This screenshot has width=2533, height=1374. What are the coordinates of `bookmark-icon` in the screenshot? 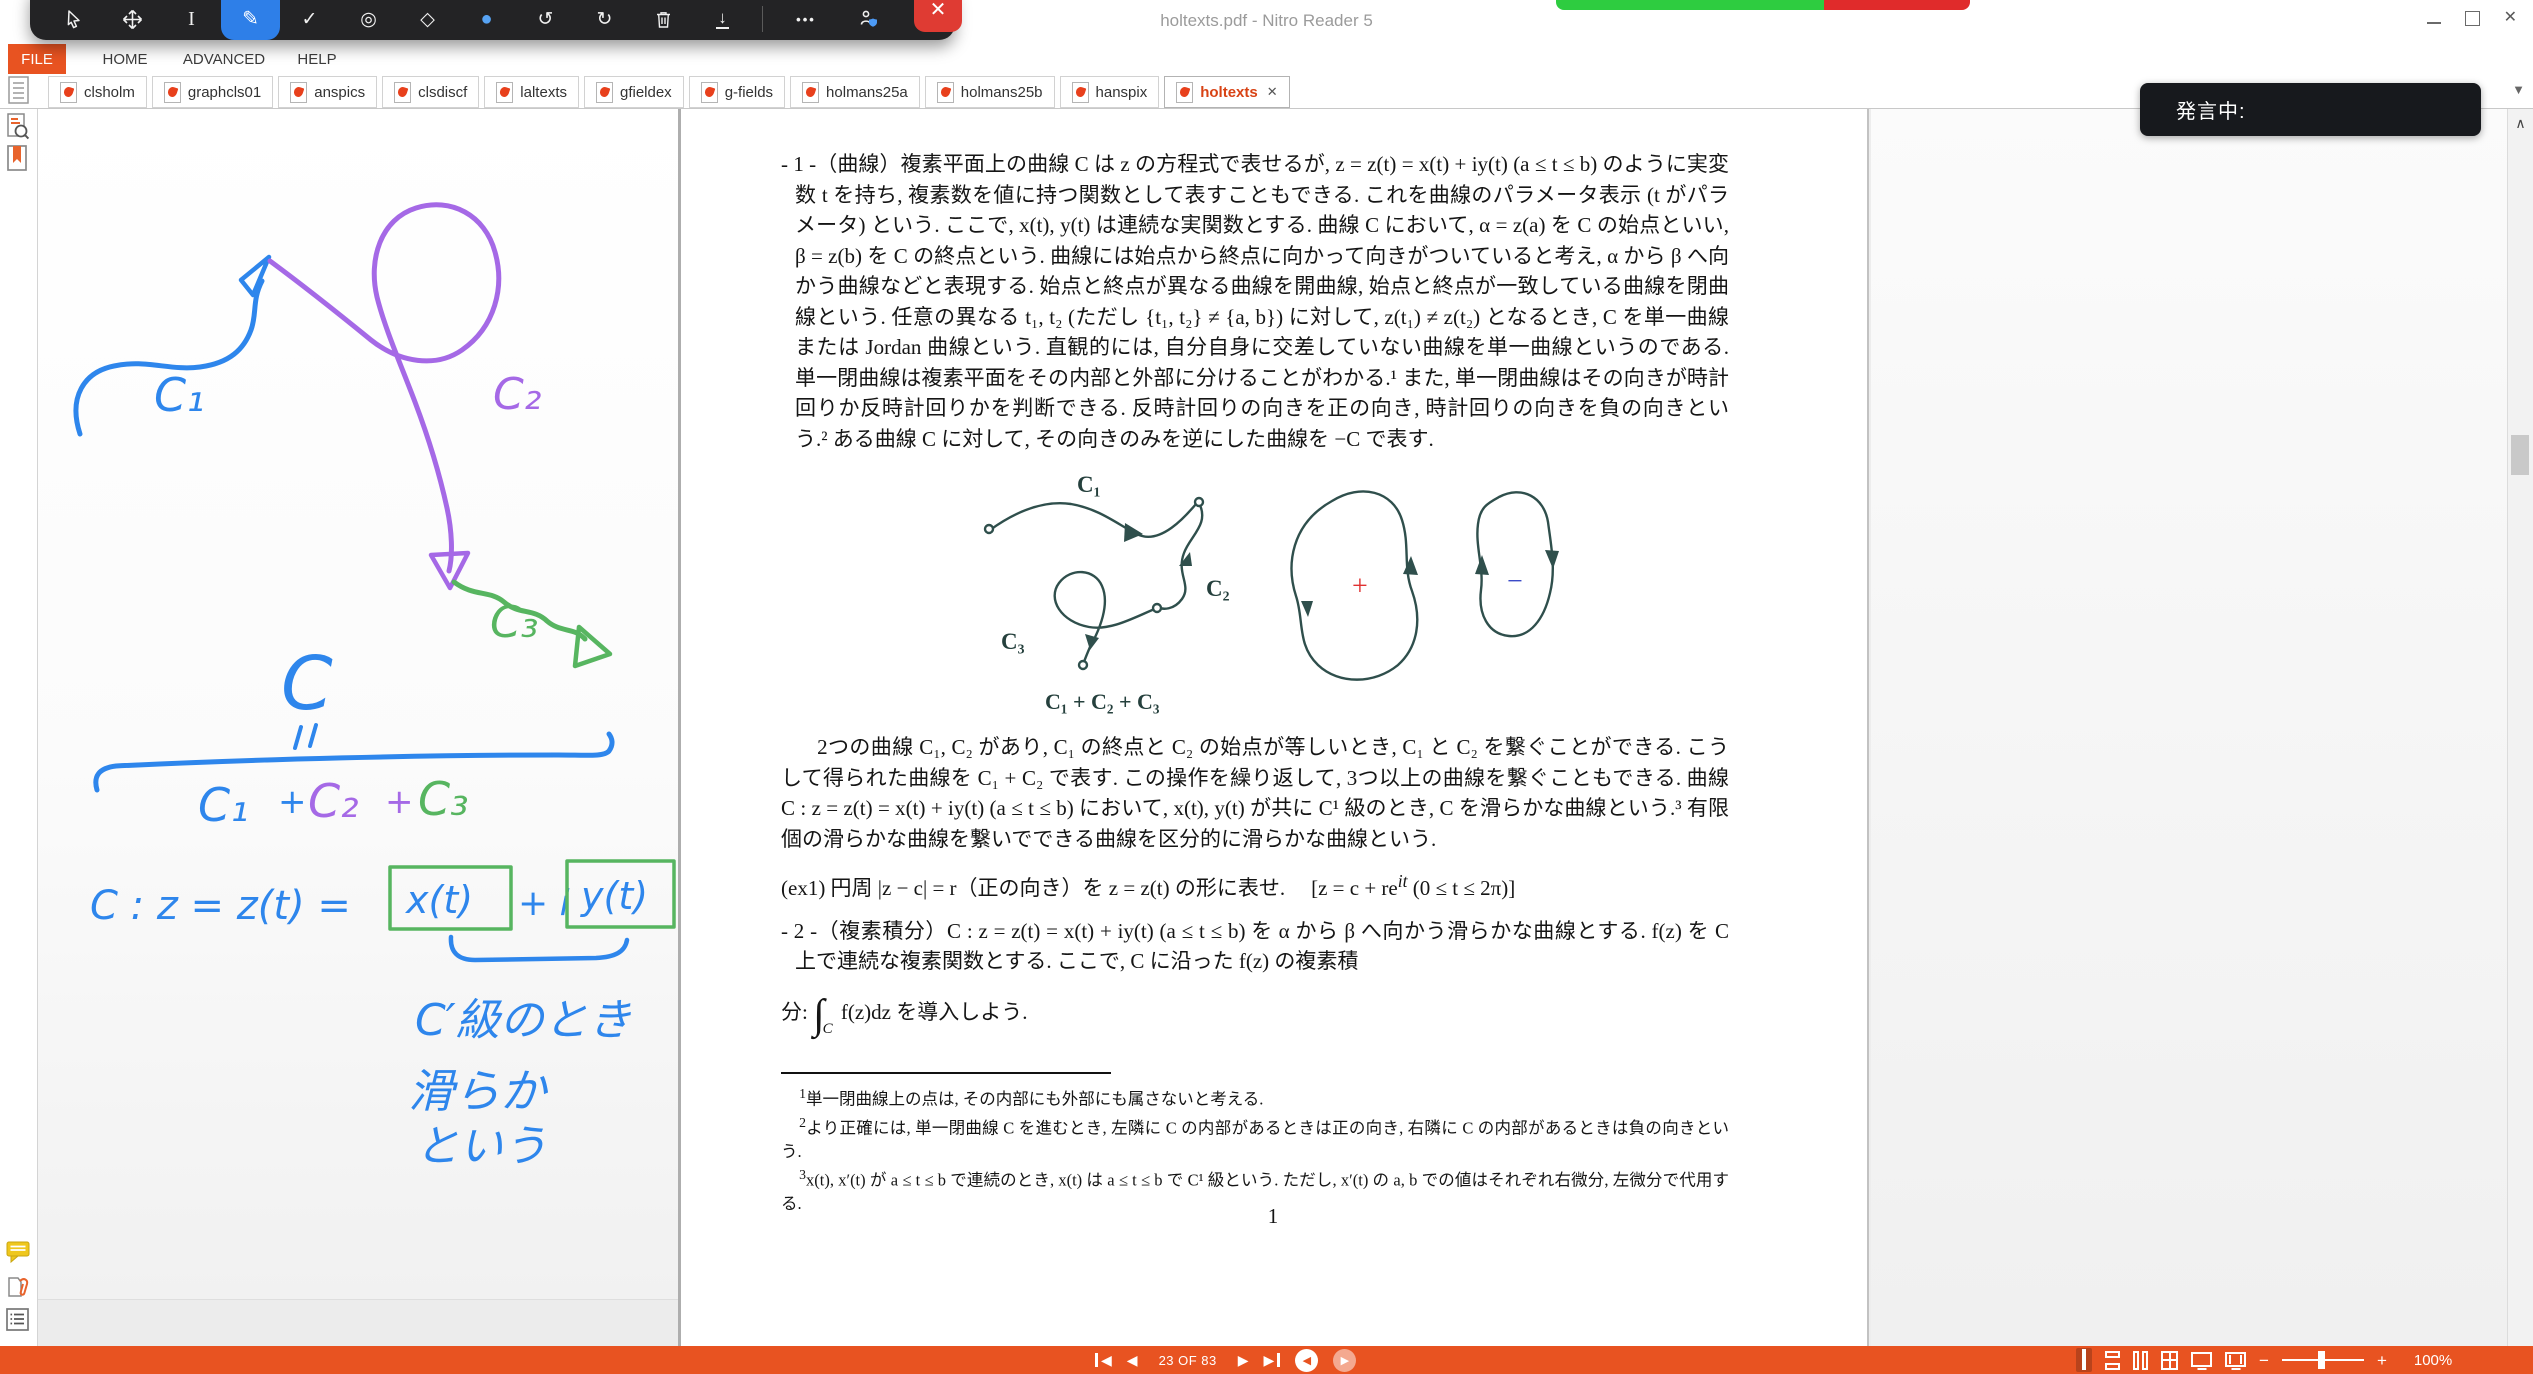 It's located at (18, 161).